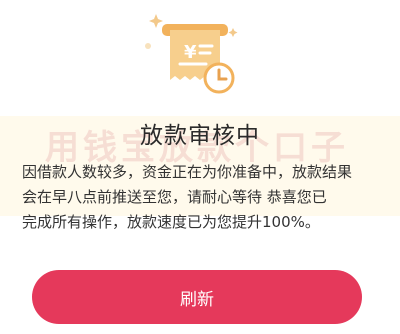  Describe the element at coordinates (197, 297) in the screenshot. I see `refresh-button: 刷新` at that location.